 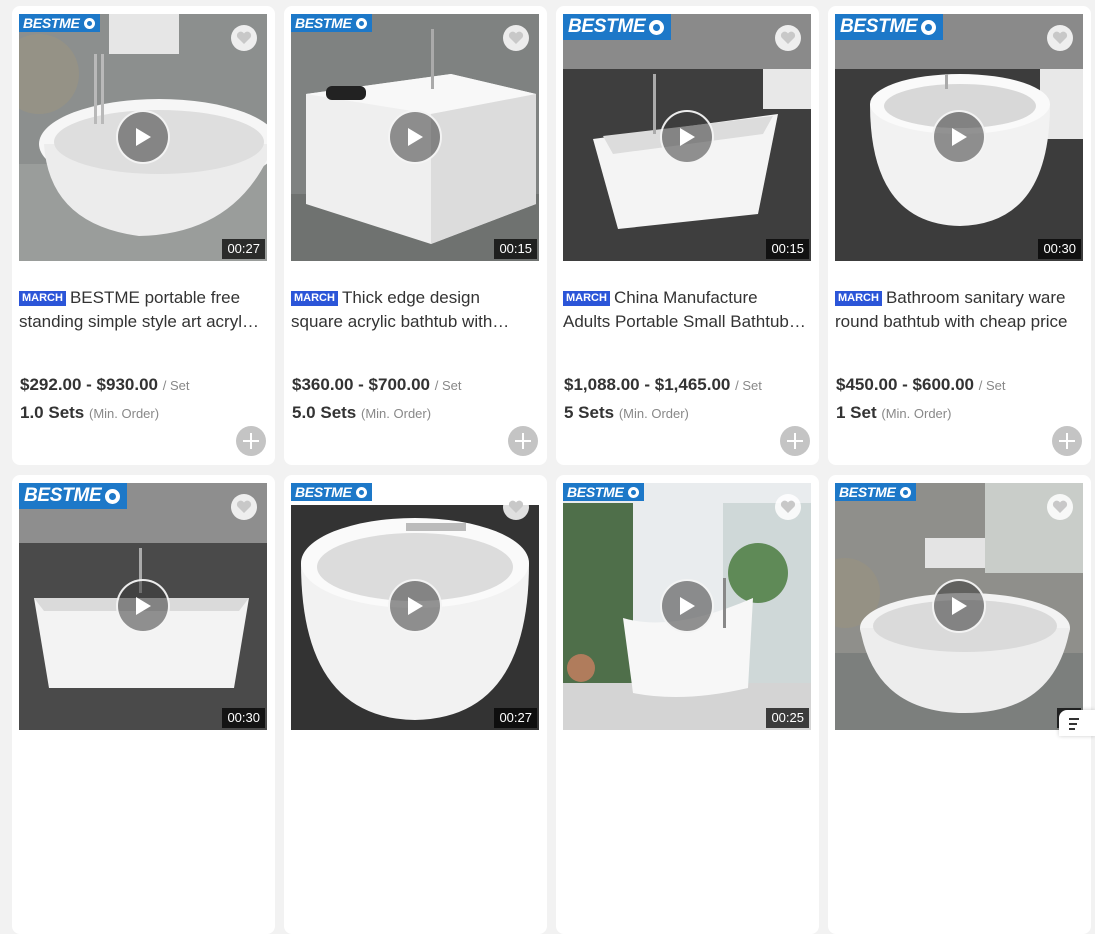 What do you see at coordinates (410, 297) in the screenshot?
I see `title-line1: Thick edge design` at bounding box center [410, 297].